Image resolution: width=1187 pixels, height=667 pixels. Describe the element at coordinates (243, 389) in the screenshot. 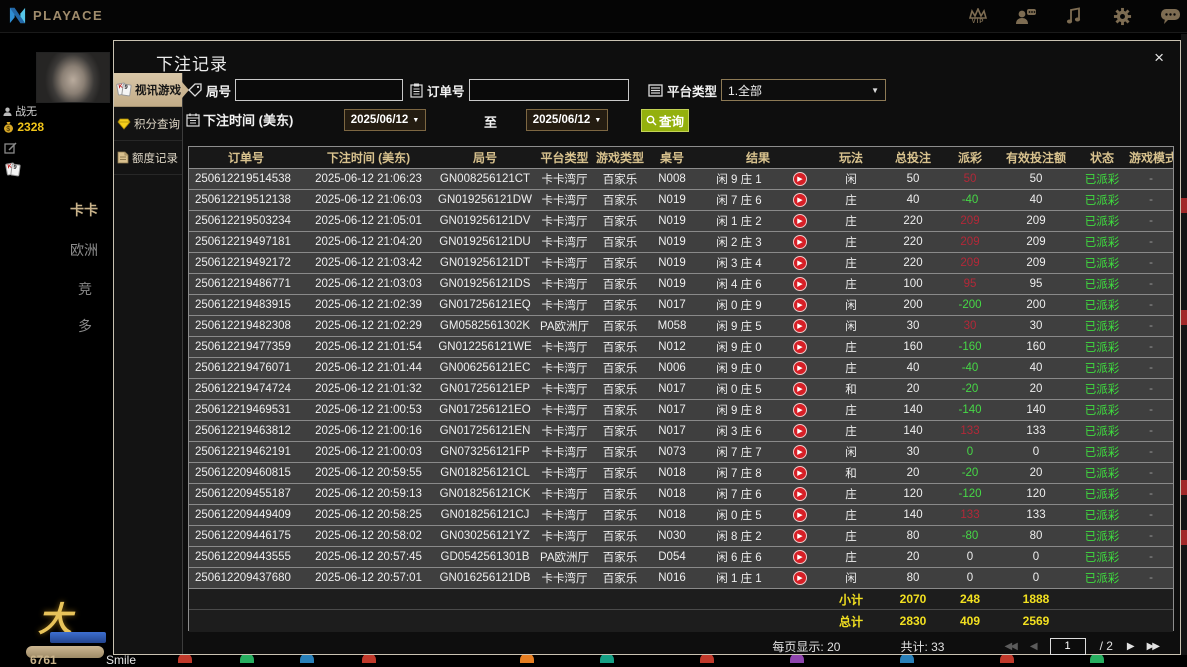

I see `cell-order: 250612219474724` at that location.